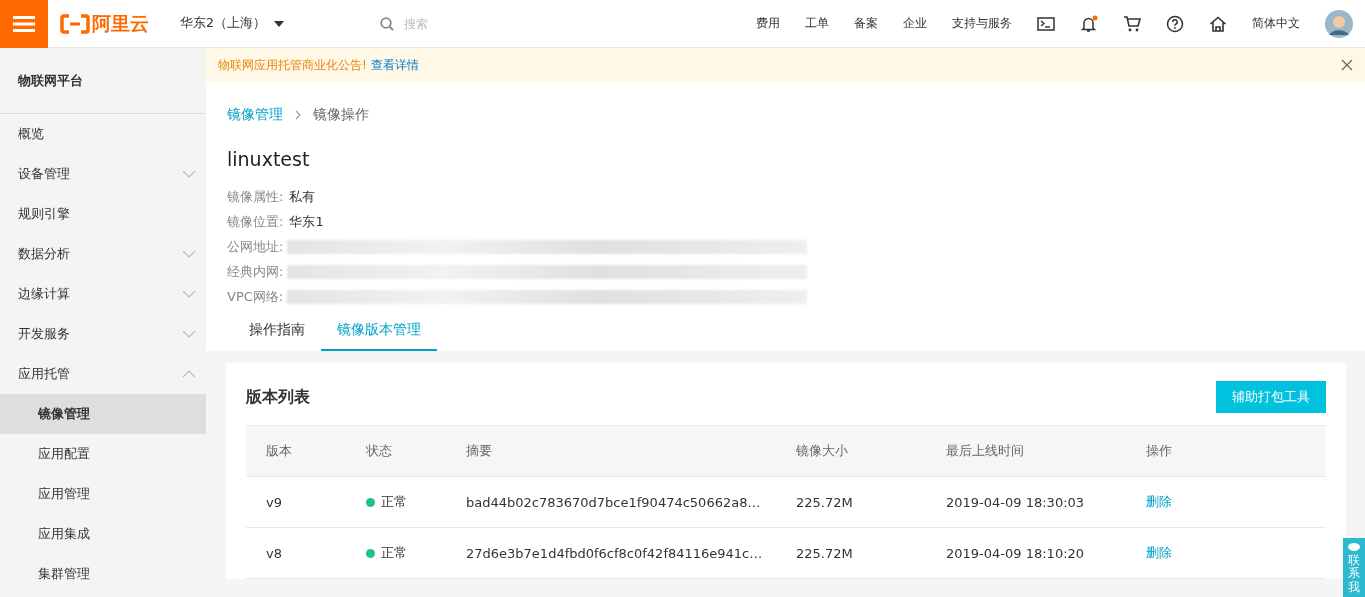 This screenshot has height=597, width=1365. I want to click on sidebar-subitem: 应用管理, so click(103, 494).